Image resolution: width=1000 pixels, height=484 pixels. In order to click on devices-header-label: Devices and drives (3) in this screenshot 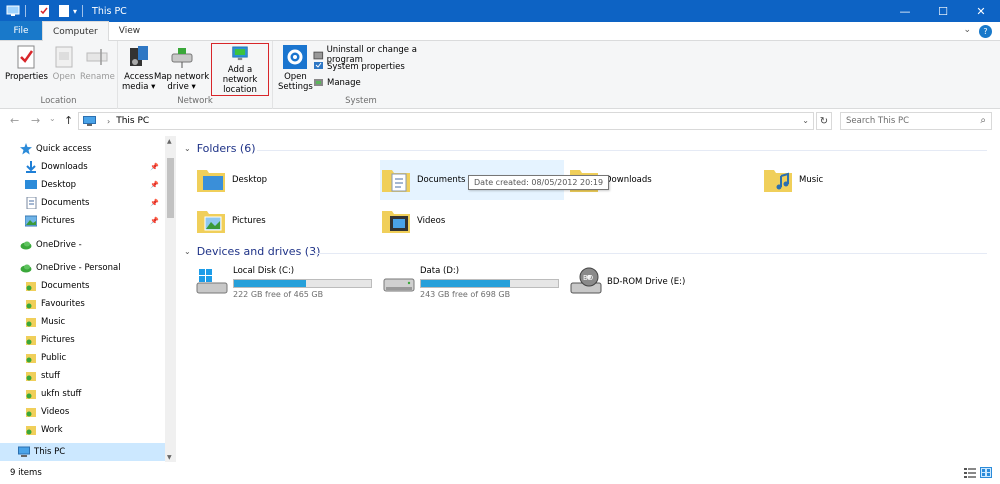, I will do `click(258, 251)`.